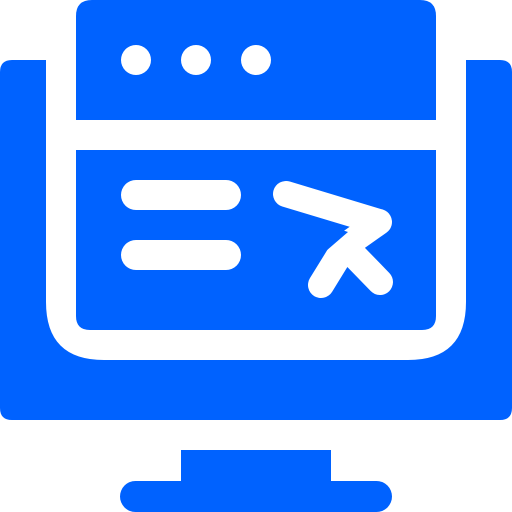 The height and width of the screenshot is (512, 512). What do you see at coordinates (196, 60) in the screenshot?
I see `window-dots-icon` at bounding box center [196, 60].